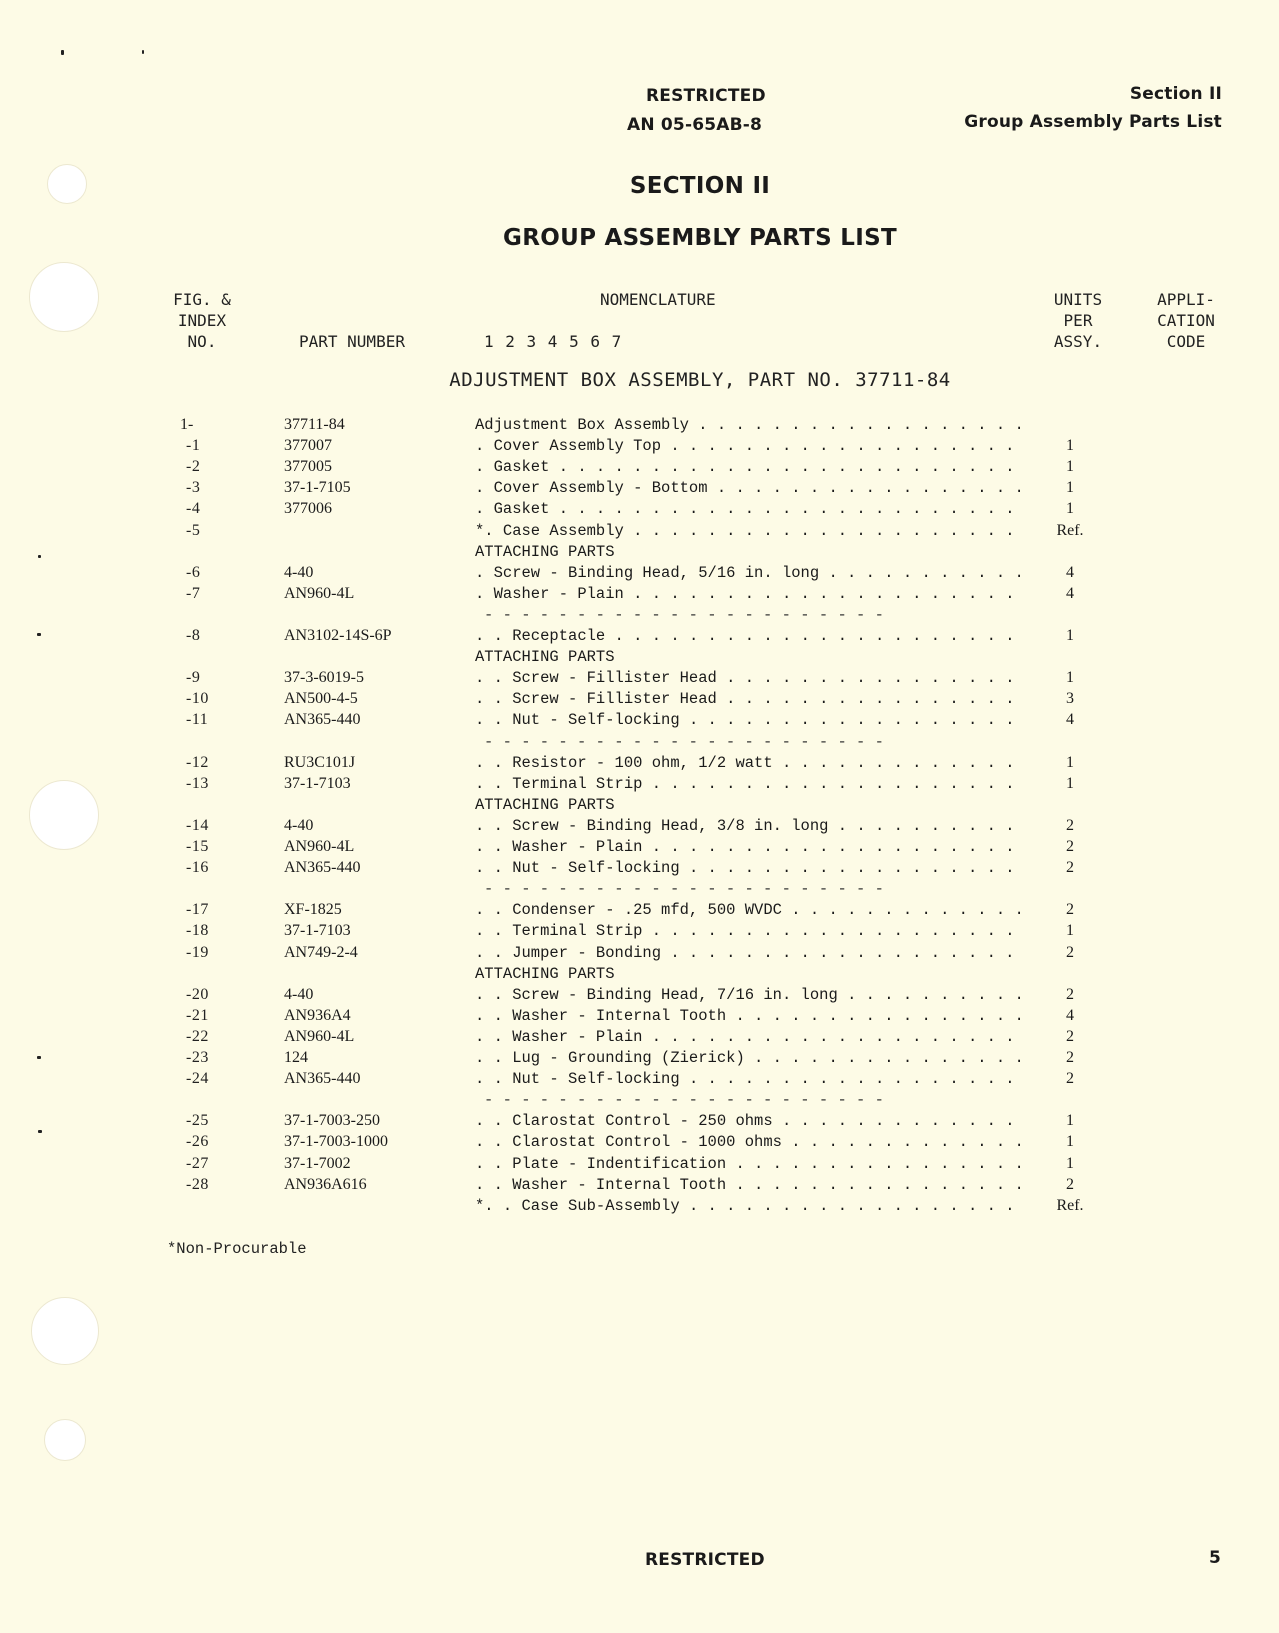 Image resolution: width=1279 pixels, height=1633 pixels. What do you see at coordinates (1186, 320) in the screenshot?
I see `col-header-application: APPLI- CATION CODE` at bounding box center [1186, 320].